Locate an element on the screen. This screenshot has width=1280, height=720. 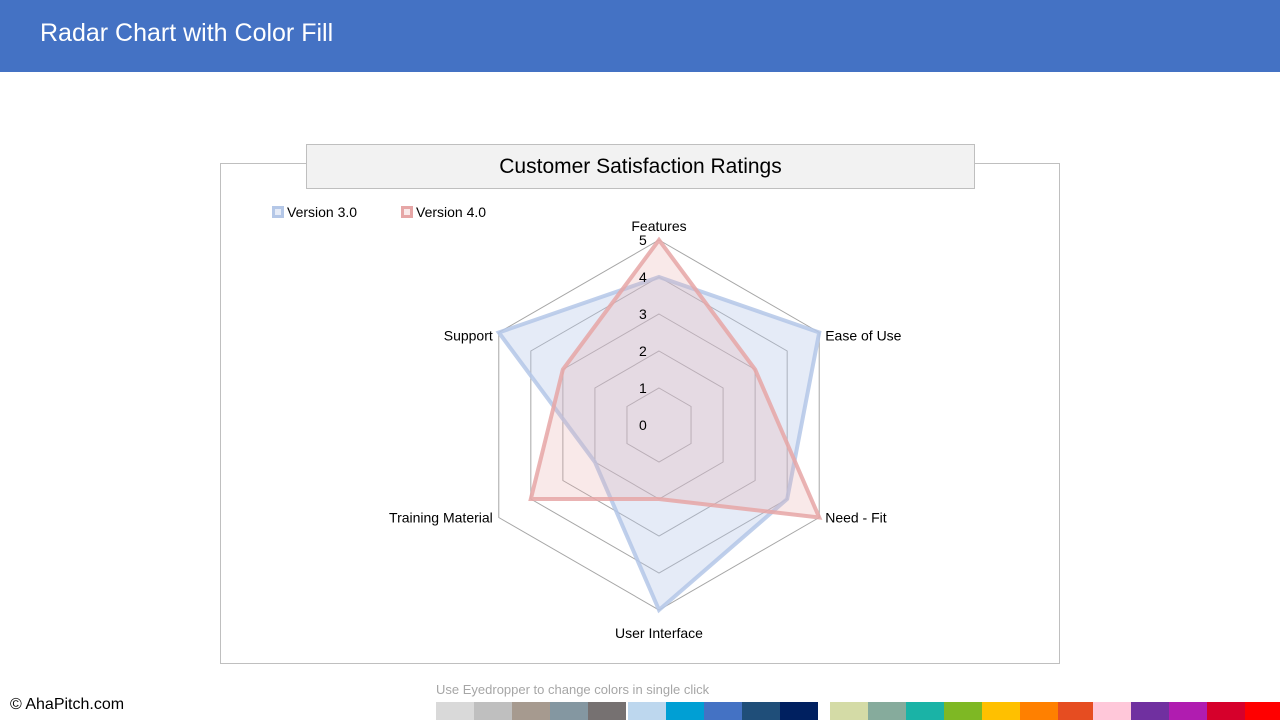
tick-label: 3 is located at coordinates (643, 314).